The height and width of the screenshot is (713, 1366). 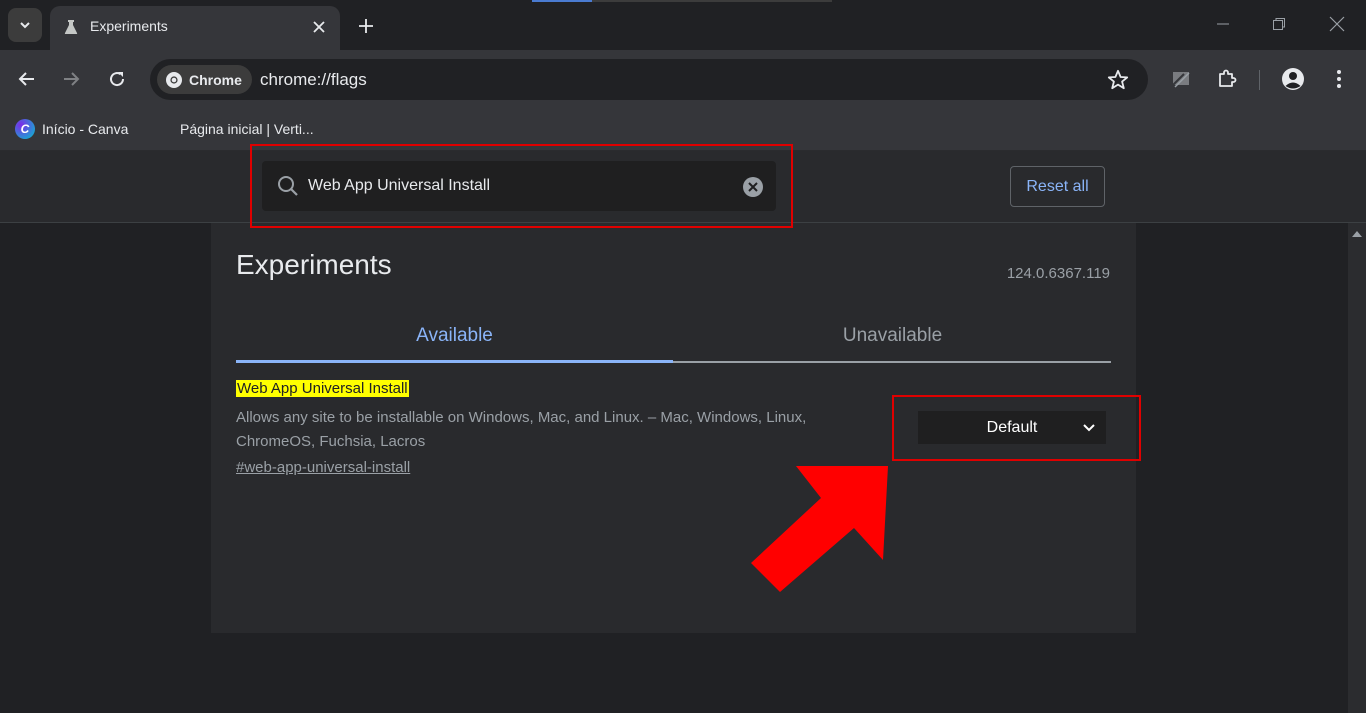 I want to click on tab-available: Available, so click(x=454, y=336).